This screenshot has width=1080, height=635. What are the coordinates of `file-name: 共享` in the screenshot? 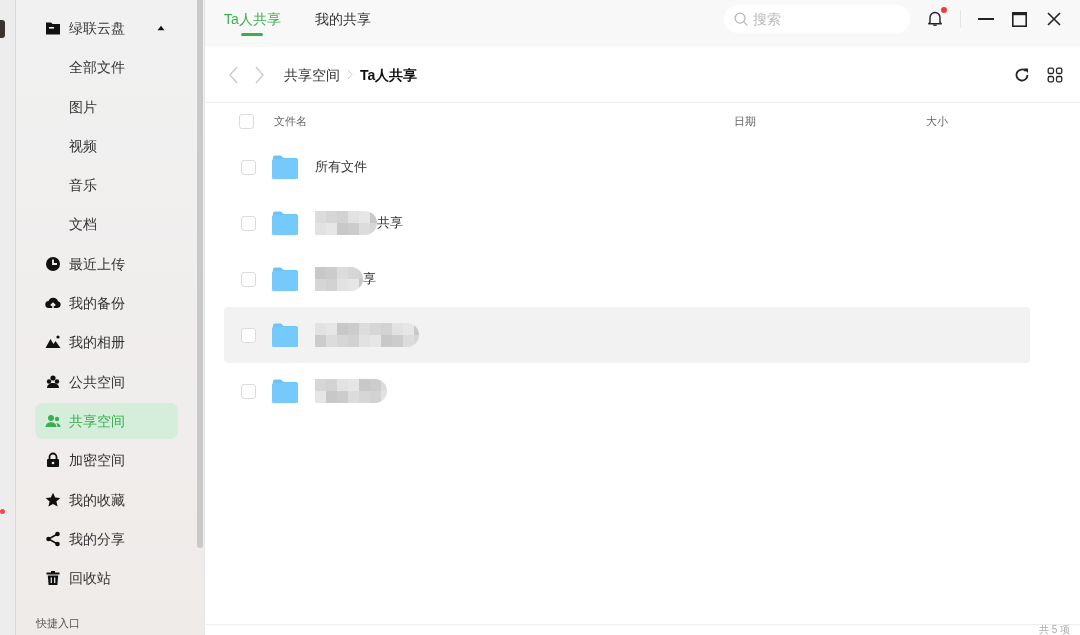 It's located at (390, 223).